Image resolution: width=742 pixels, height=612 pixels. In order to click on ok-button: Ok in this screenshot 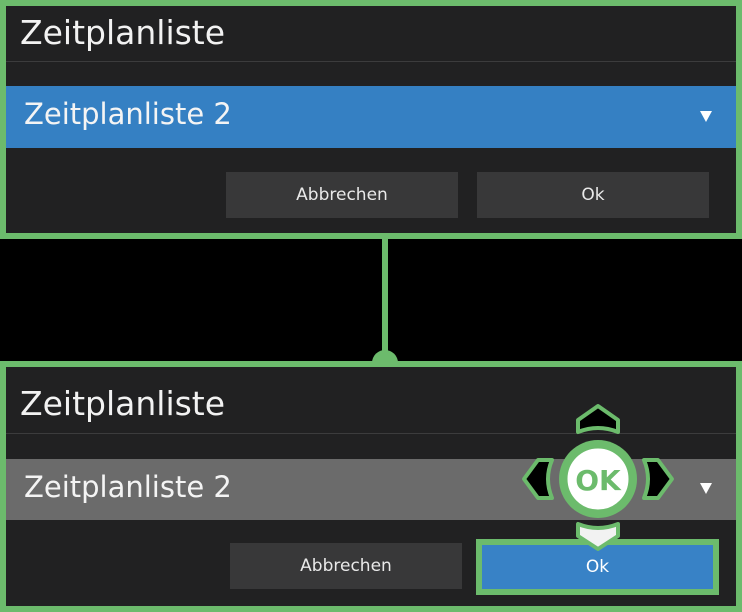, I will do `click(593, 195)`.